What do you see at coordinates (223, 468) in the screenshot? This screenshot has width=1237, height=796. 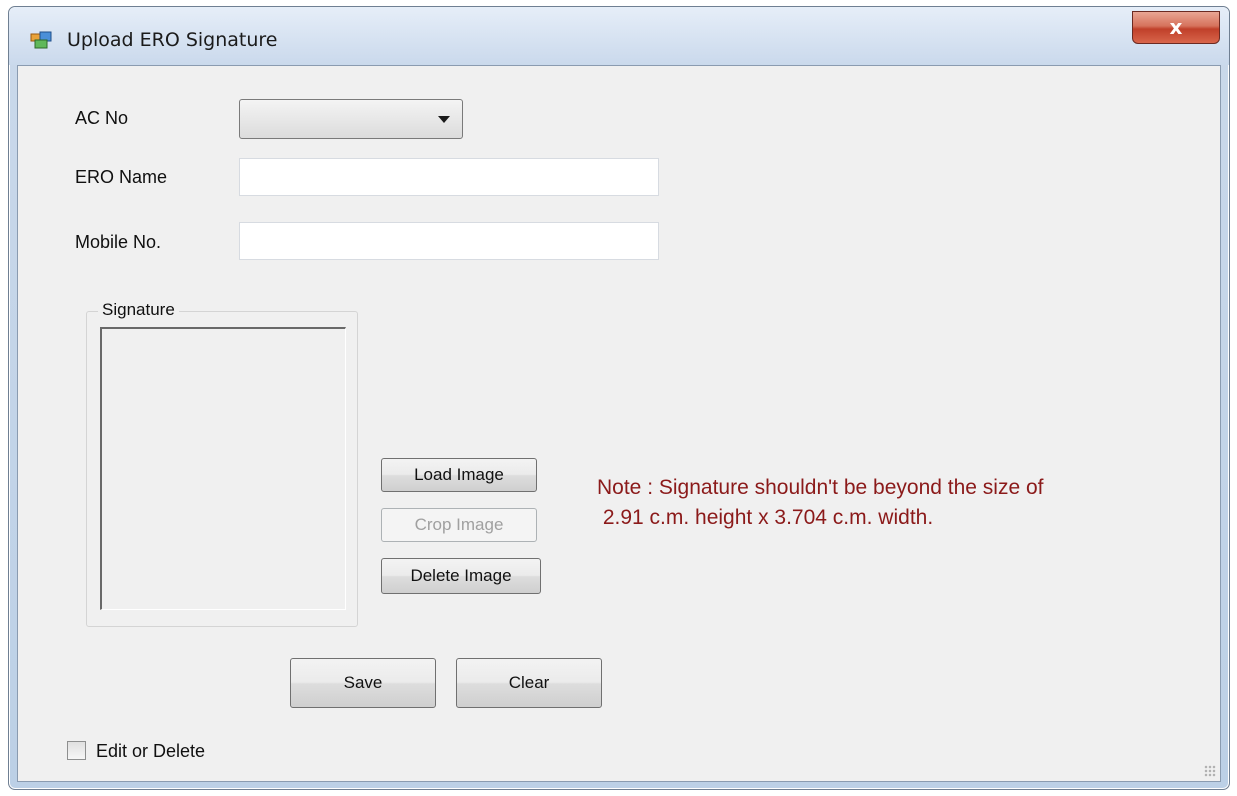 I see `signature-picture-box` at bounding box center [223, 468].